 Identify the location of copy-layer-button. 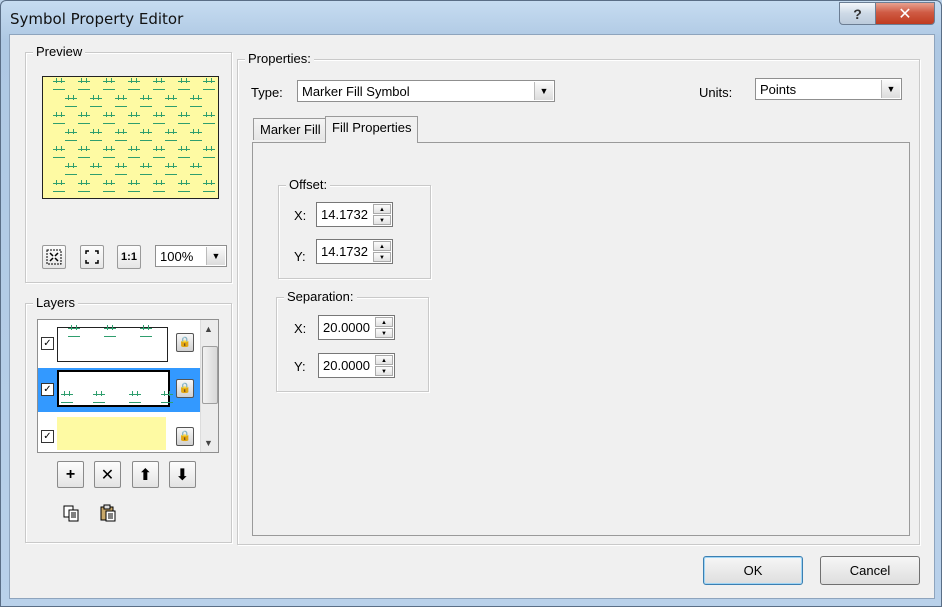
(70, 512).